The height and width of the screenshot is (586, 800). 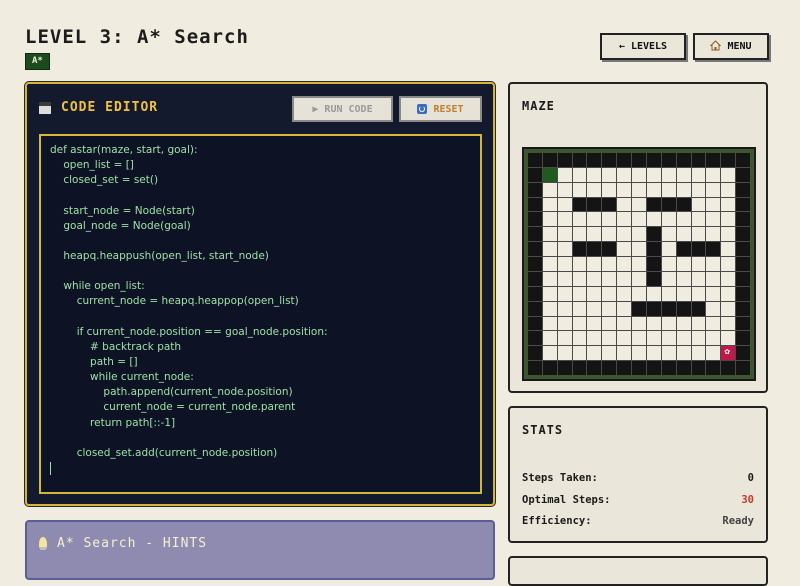 I want to click on maze-board: ✿, so click(x=639, y=264).